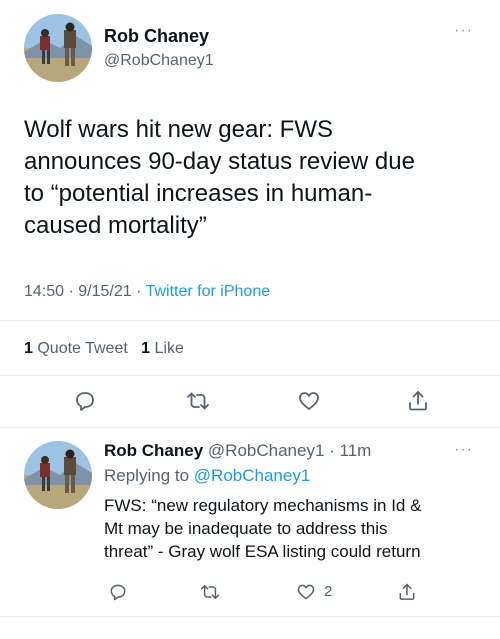  I want to click on reply-time-ago: 11m, so click(356, 450).